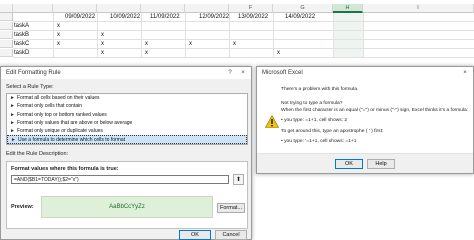 This screenshot has height=240, width=474. What do you see at coordinates (127, 207) in the screenshot?
I see `format-preview: AaBbCcYyZz` at bounding box center [127, 207].